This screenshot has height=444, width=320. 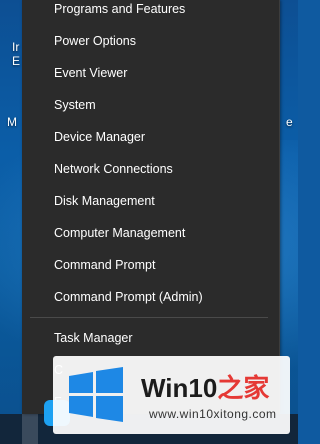 I want to click on menu-item-power-options: Power Options, so click(x=150, y=41).